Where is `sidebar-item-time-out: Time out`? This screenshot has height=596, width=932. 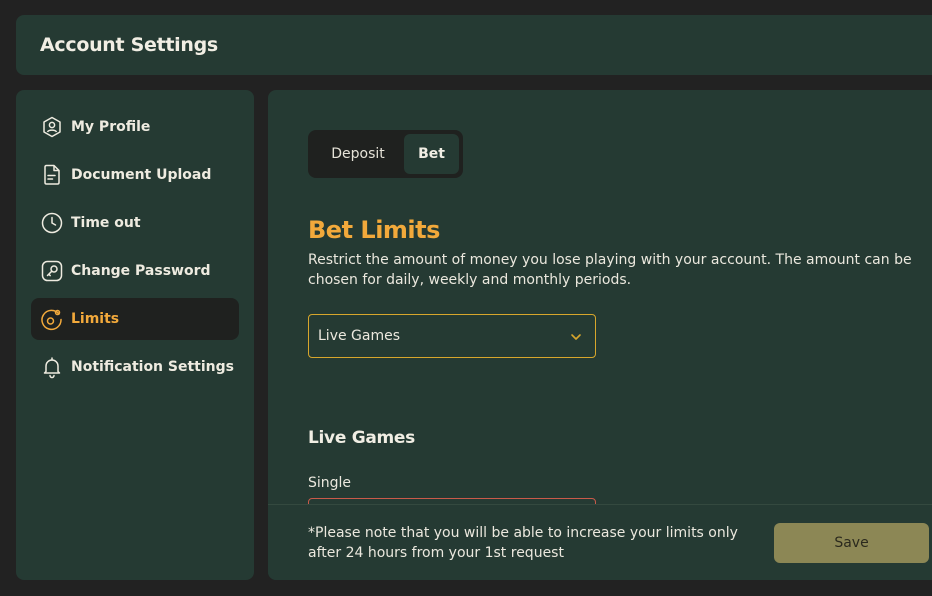 sidebar-item-time-out: Time out is located at coordinates (135, 223).